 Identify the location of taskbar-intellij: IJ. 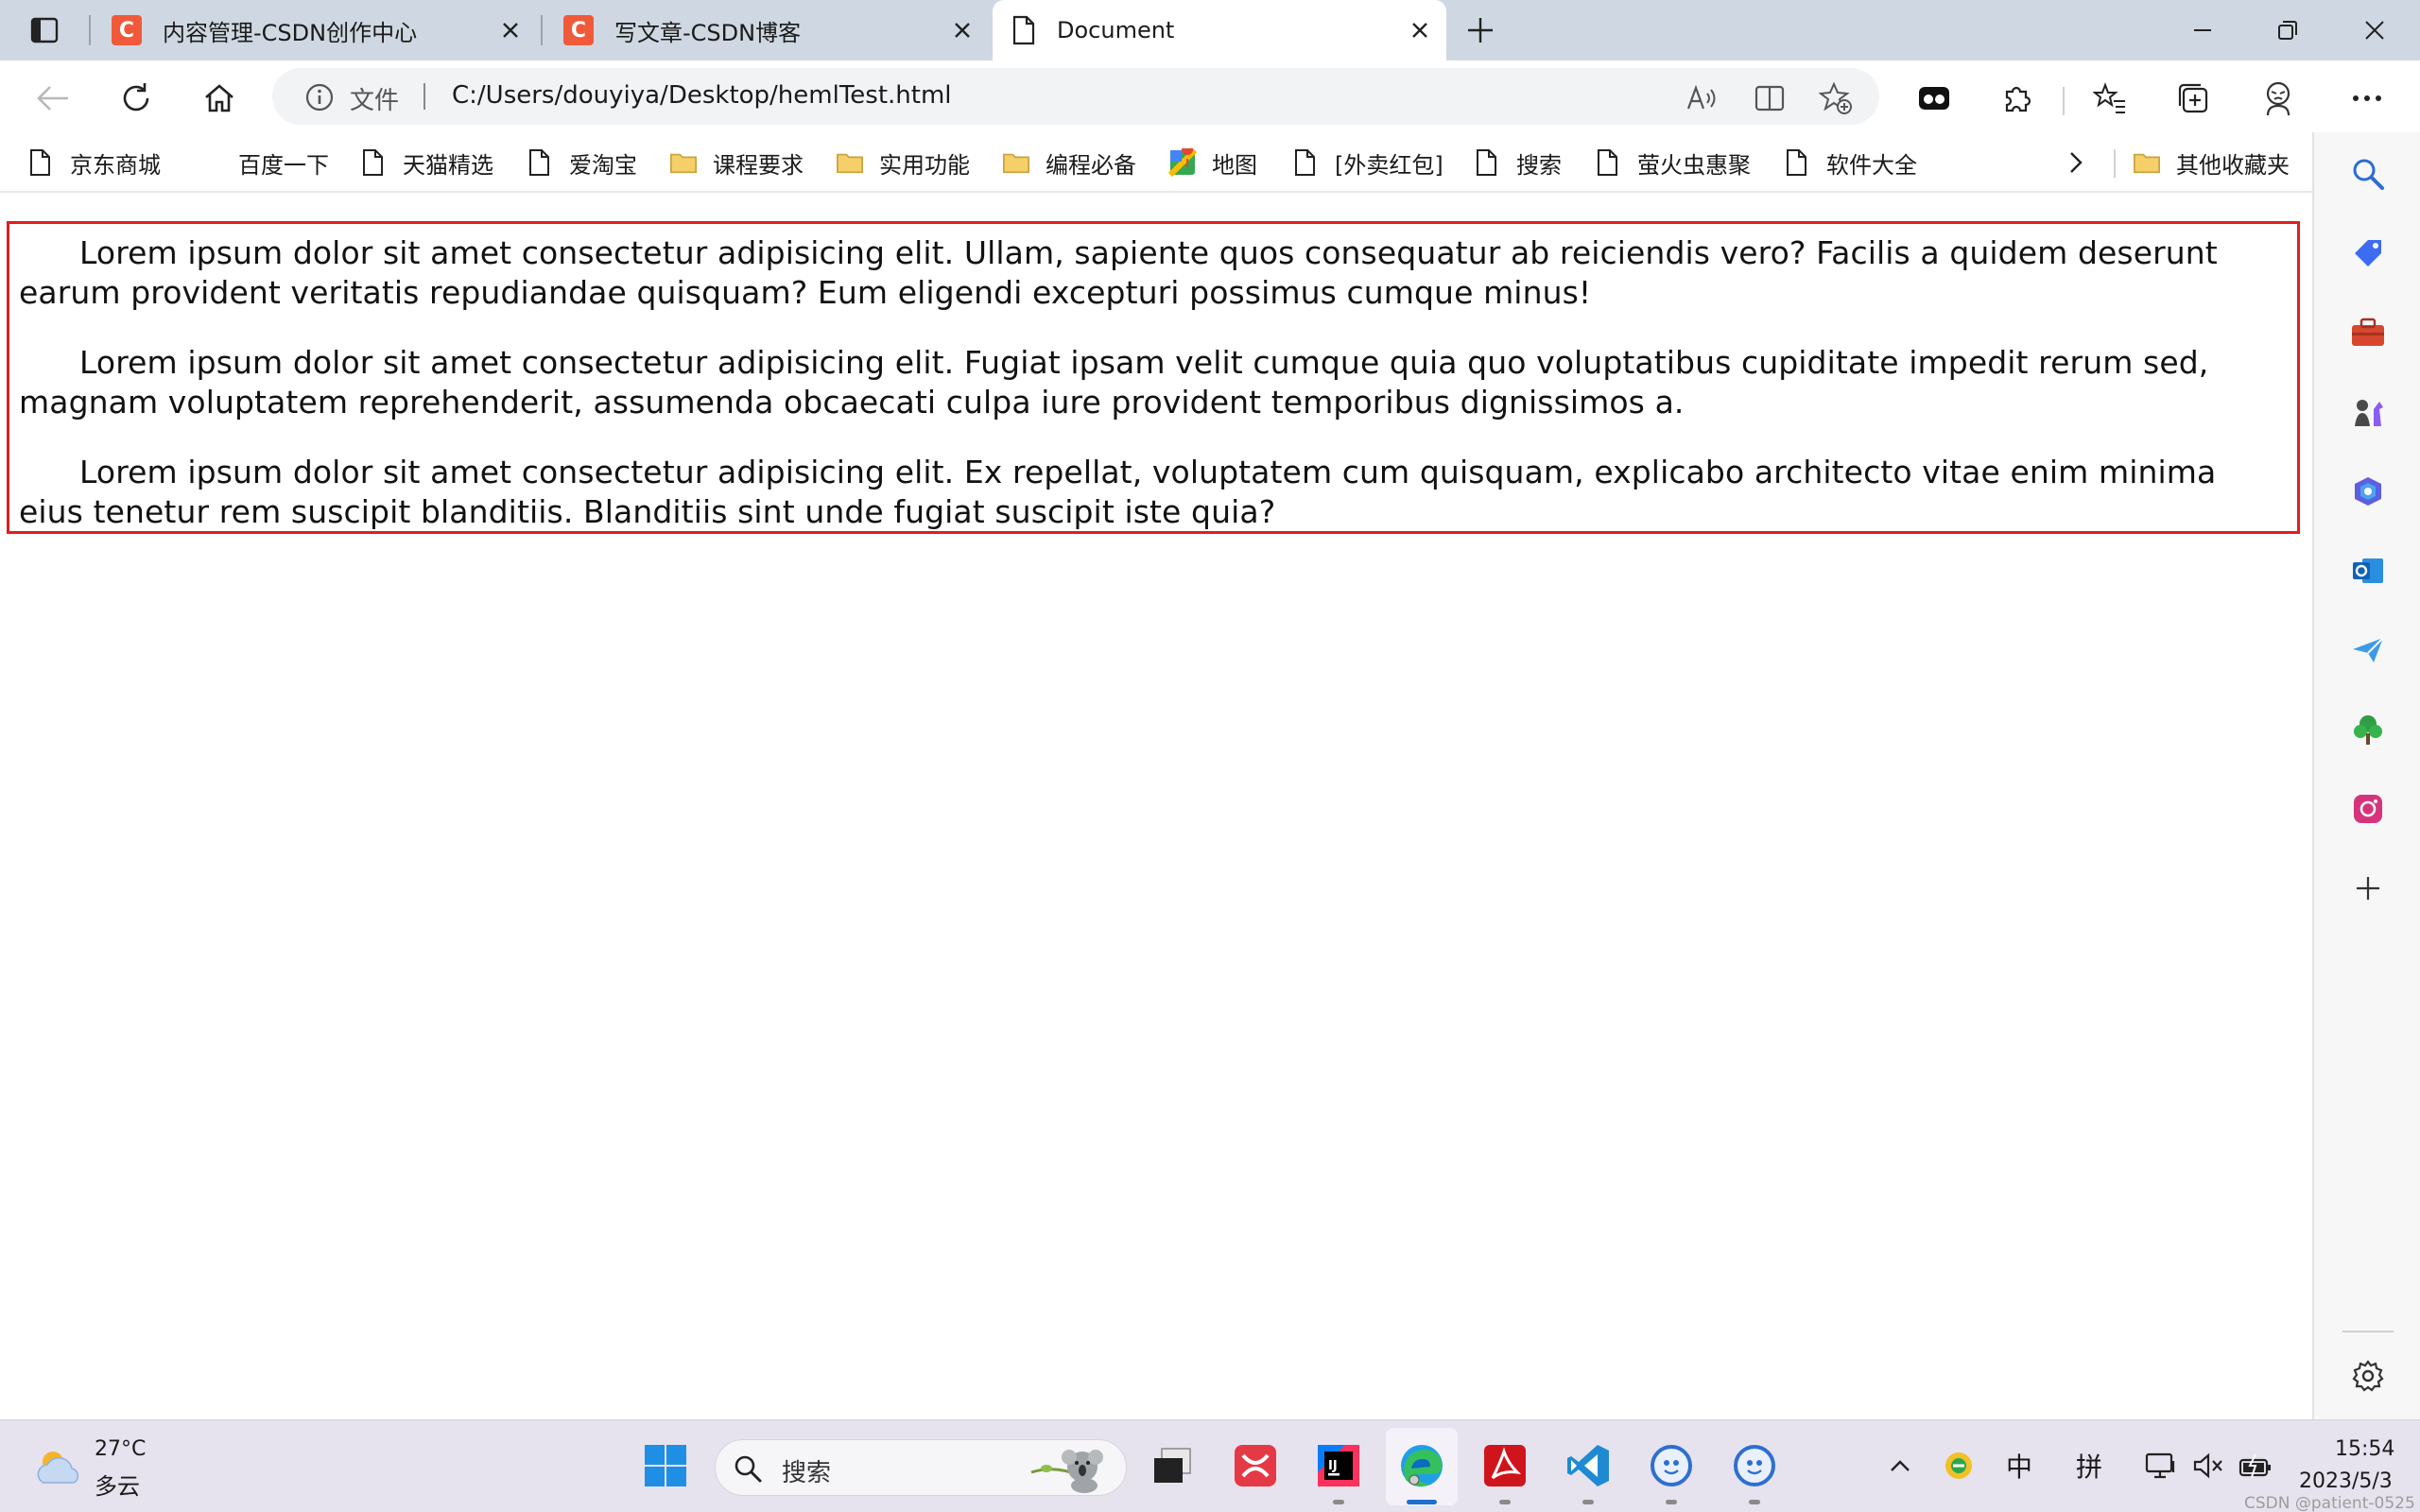
(1338, 1465).